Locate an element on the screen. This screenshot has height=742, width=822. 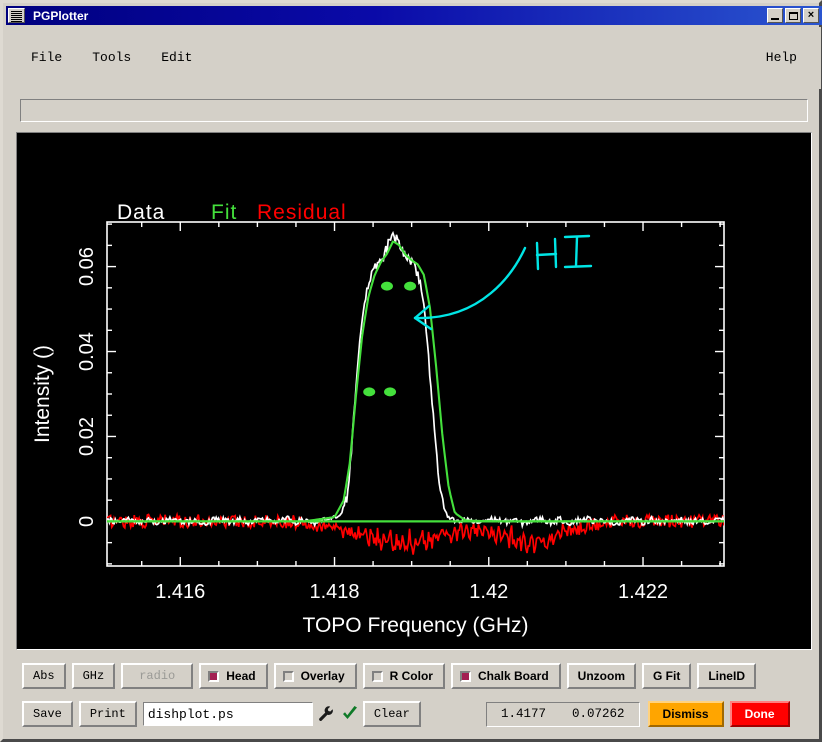
svg-text: 1.422 is located at coordinates (643, 592).